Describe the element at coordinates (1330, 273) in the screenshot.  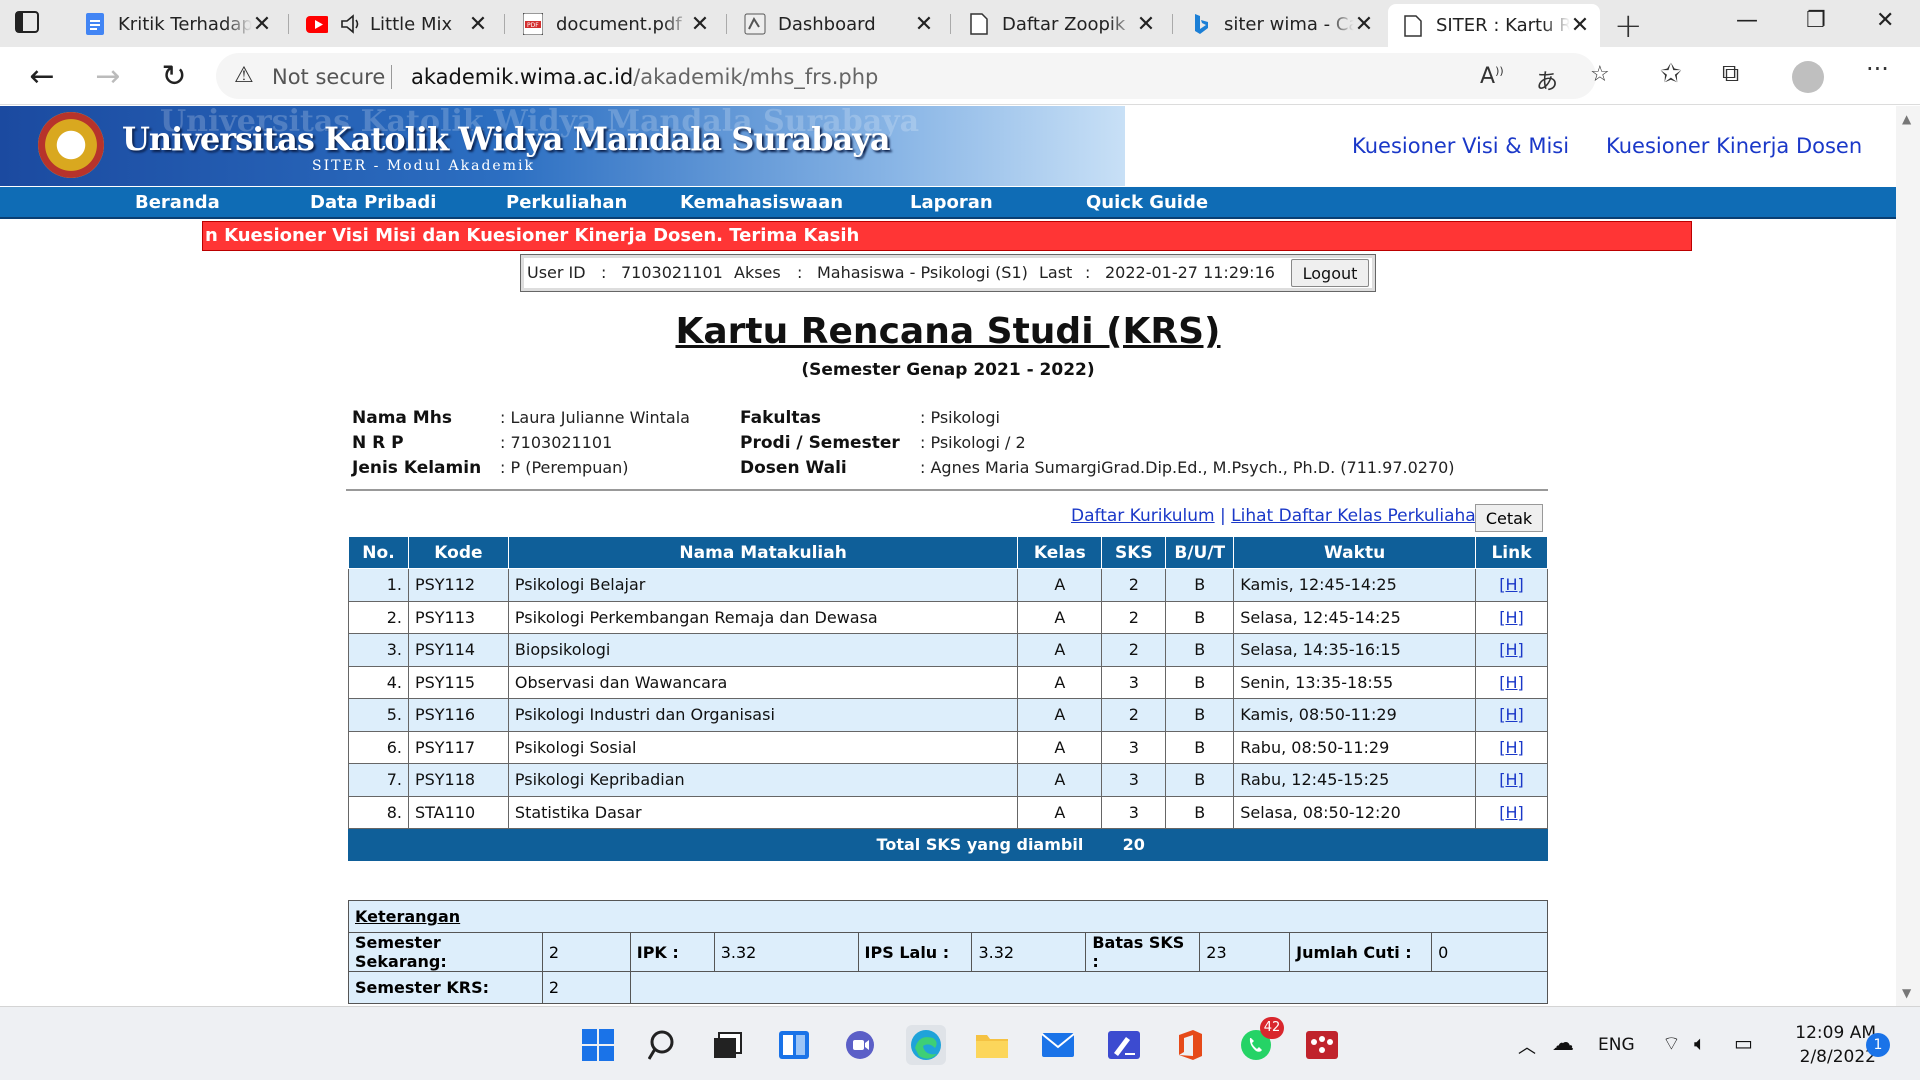
I see `logout-button: Logout` at that location.